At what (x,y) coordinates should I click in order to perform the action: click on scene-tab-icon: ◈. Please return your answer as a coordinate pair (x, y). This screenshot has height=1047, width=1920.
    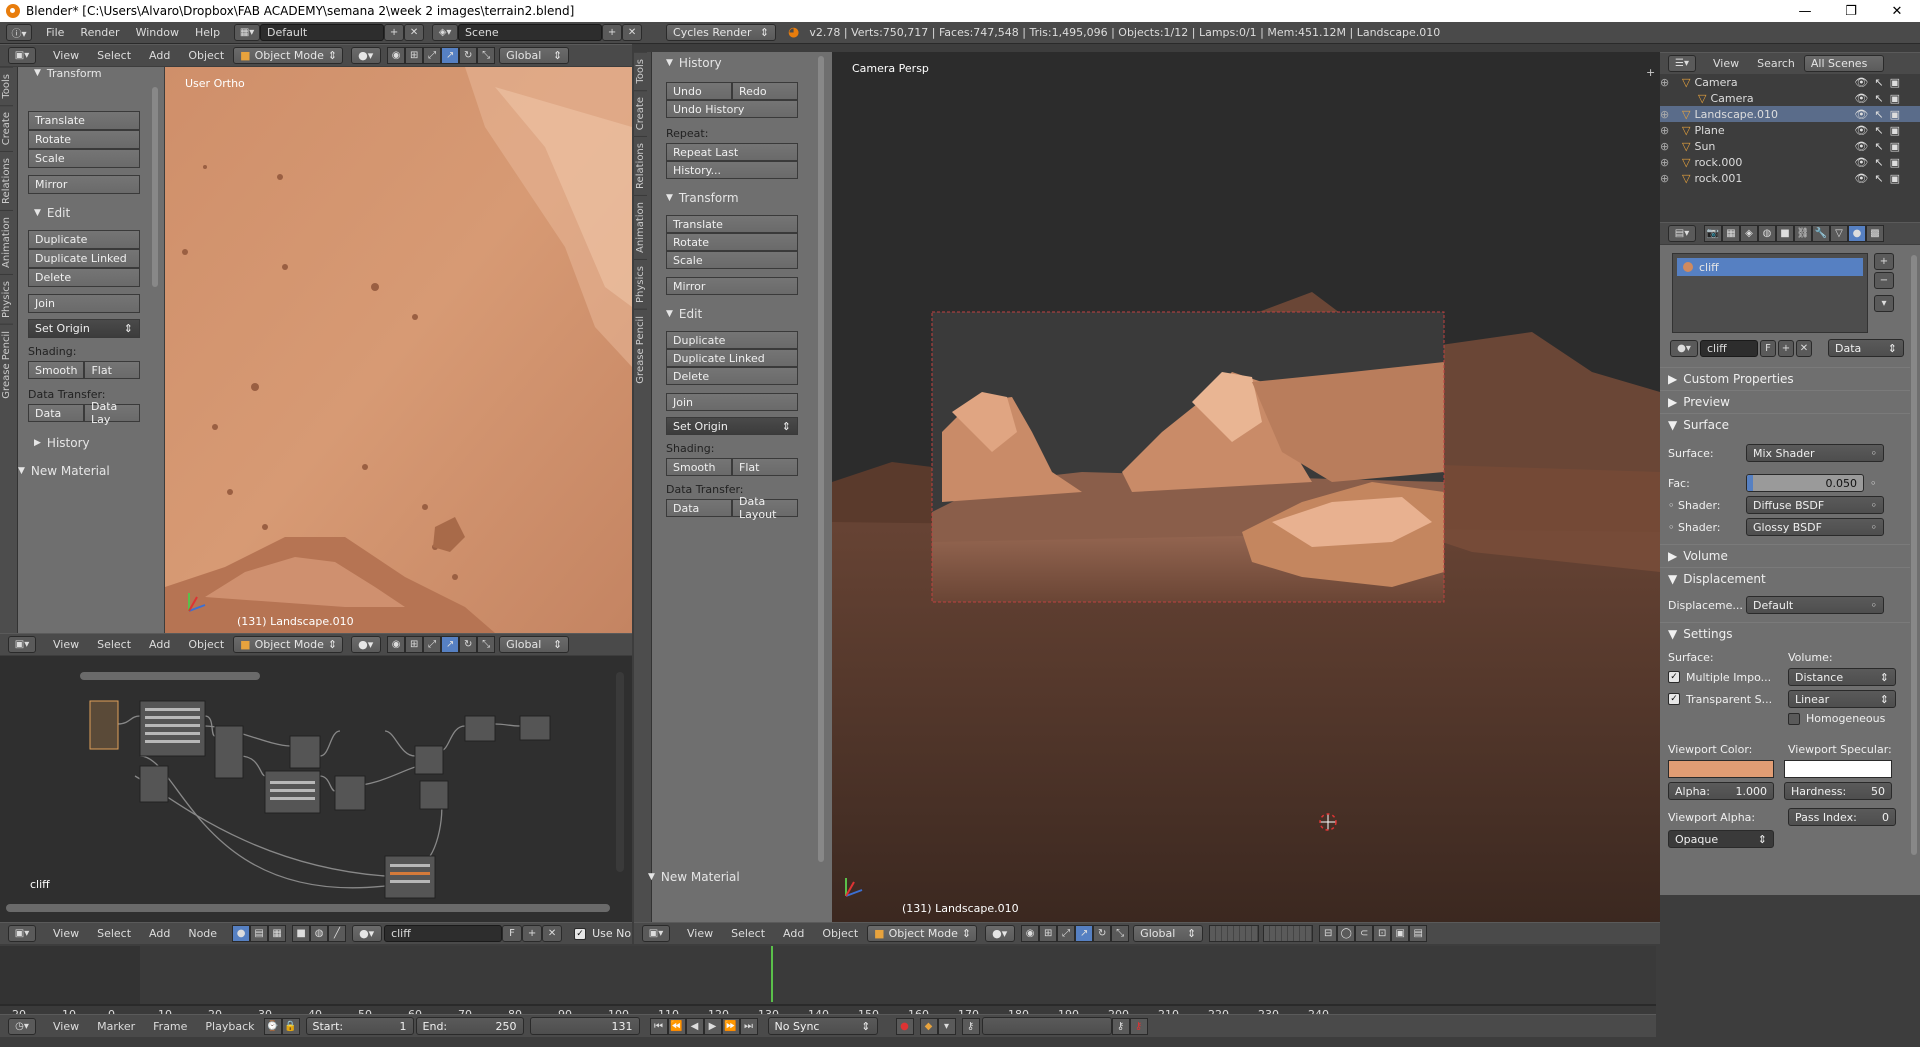
    Looking at the image, I should click on (1749, 233).